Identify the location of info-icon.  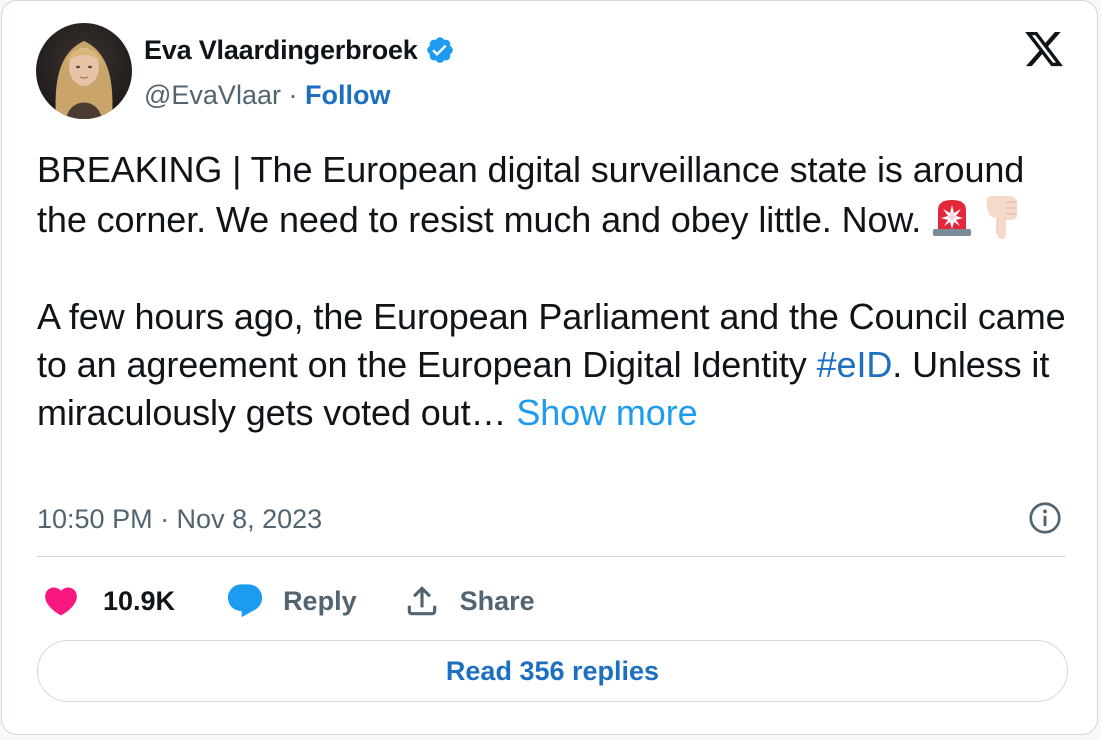
(1045, 518).